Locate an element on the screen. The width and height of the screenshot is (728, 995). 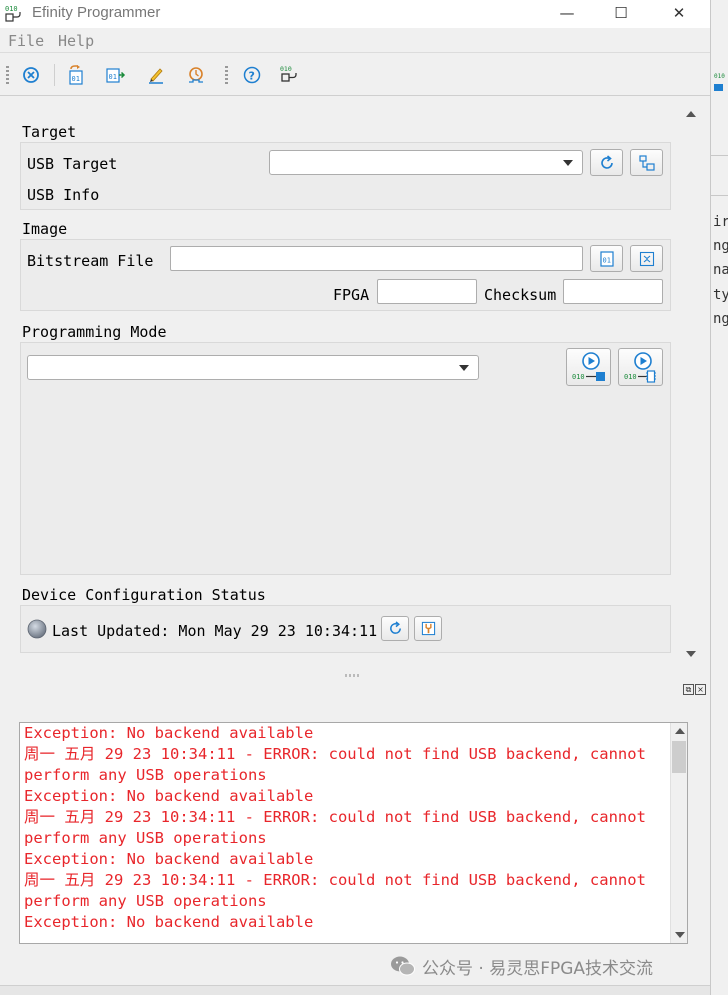
config-status-button is located at coordinates (428, 628).